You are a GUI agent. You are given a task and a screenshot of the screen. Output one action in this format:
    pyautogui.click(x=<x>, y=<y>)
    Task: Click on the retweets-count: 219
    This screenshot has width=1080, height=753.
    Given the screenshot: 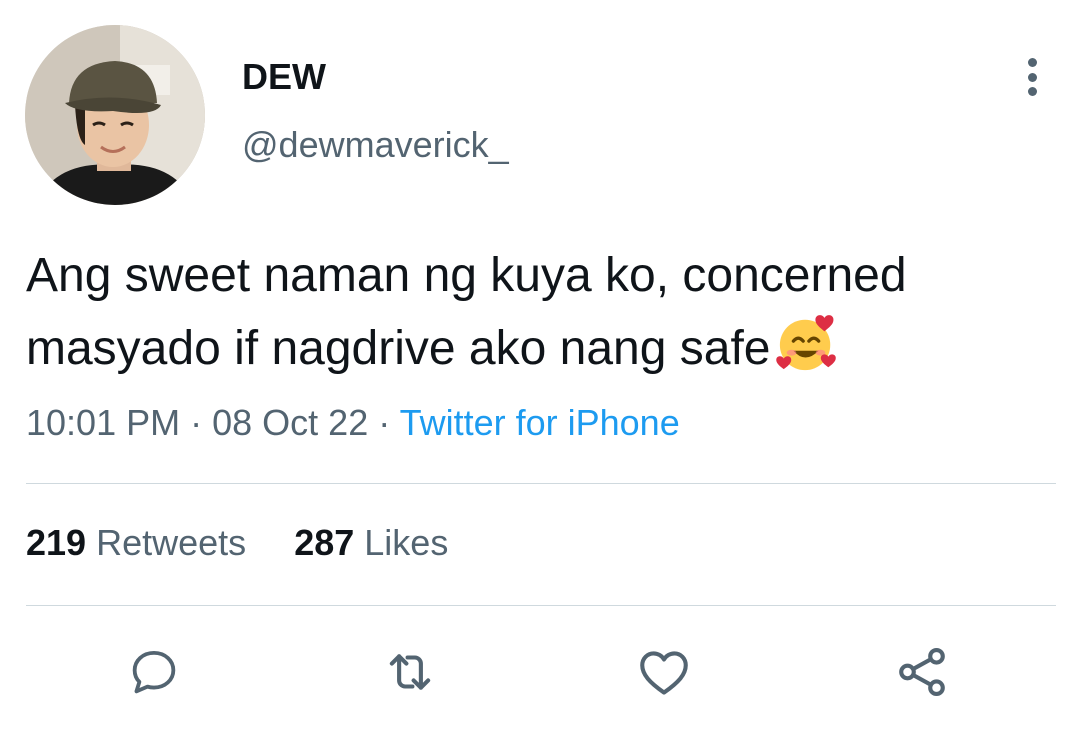 What is the action you would take?
    pyautogui.click(x=56, y=542)
    